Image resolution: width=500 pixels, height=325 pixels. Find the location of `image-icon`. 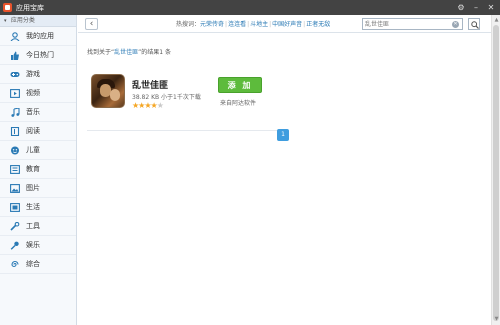

image-icon is located at coordinates (15, 188).